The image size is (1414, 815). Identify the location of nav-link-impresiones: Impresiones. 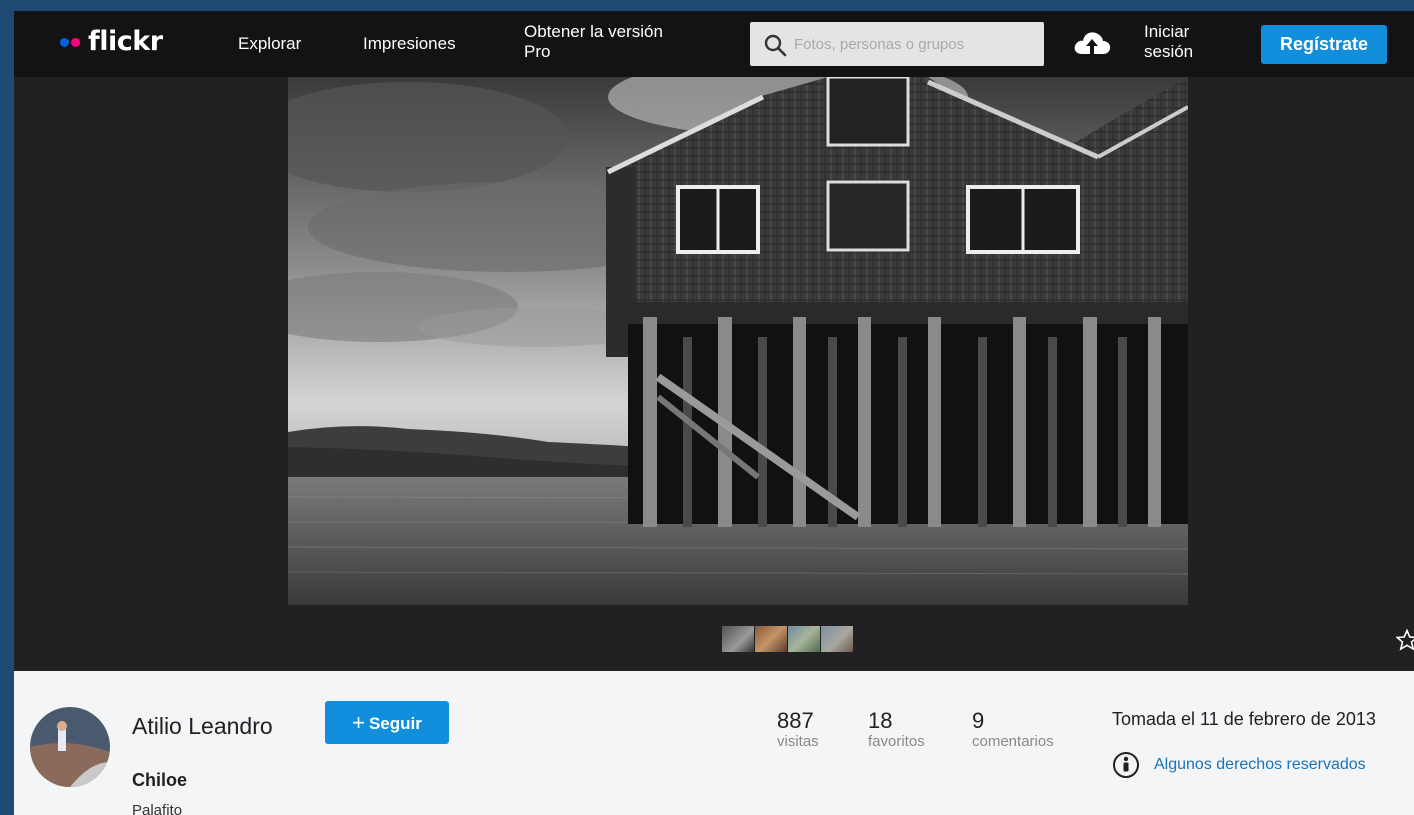
(409, 44).